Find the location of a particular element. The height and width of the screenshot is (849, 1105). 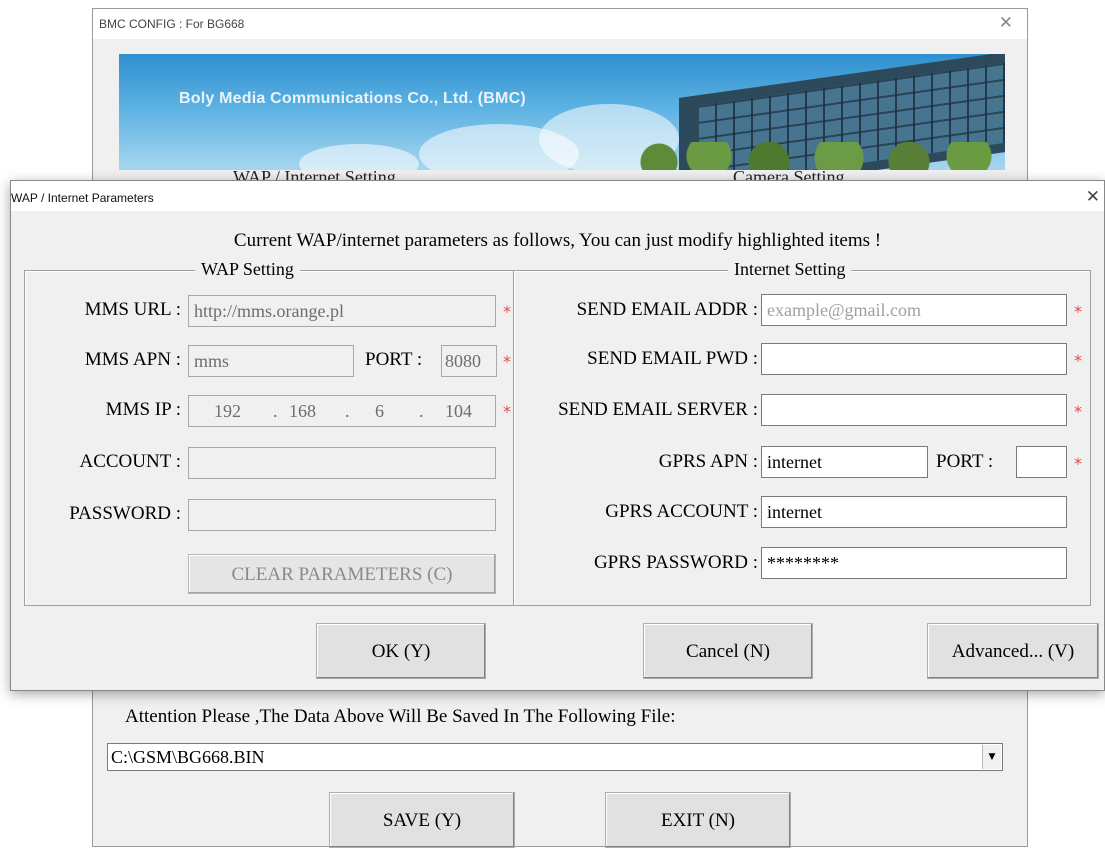

mms-ip-label: MMS IP : is located at coordinates (143, 409).